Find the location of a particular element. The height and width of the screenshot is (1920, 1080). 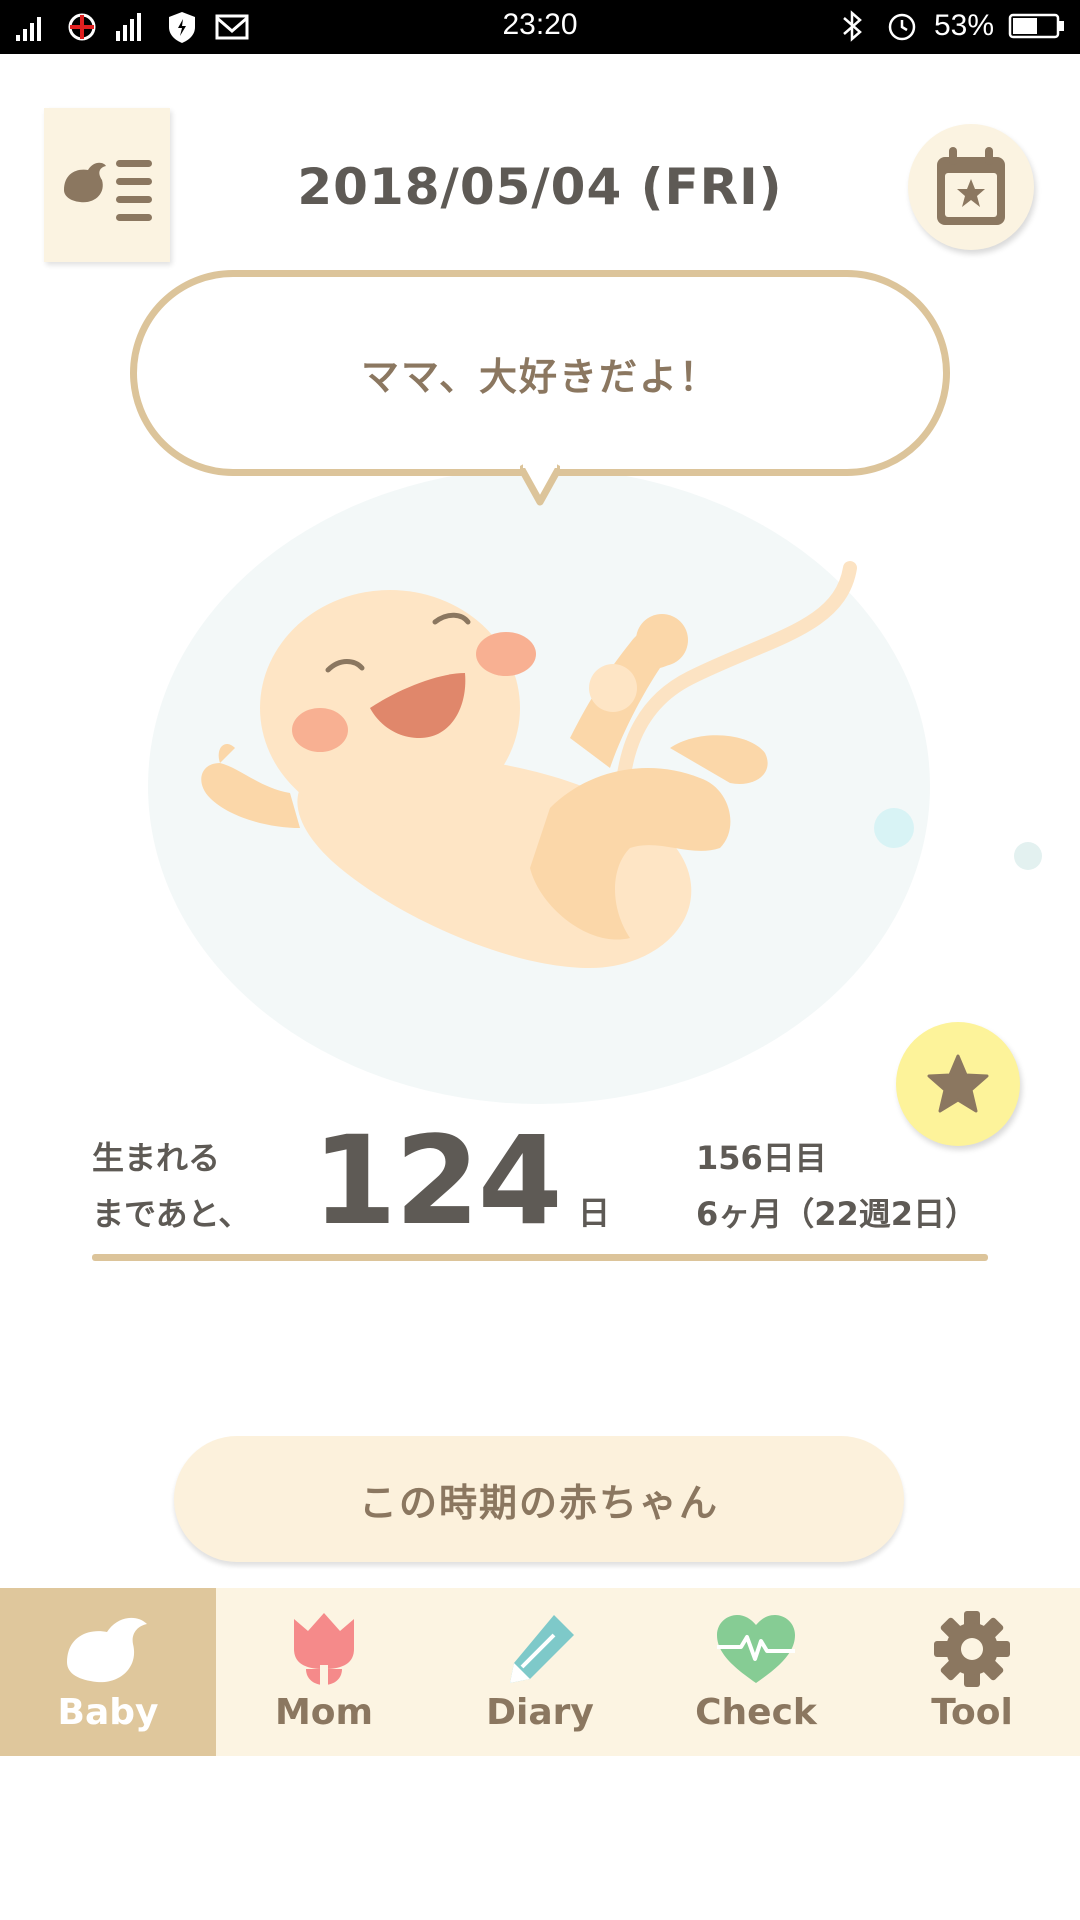

page-title-date: 2018/05/04 (FRI) is located at coordinates (540, 187).